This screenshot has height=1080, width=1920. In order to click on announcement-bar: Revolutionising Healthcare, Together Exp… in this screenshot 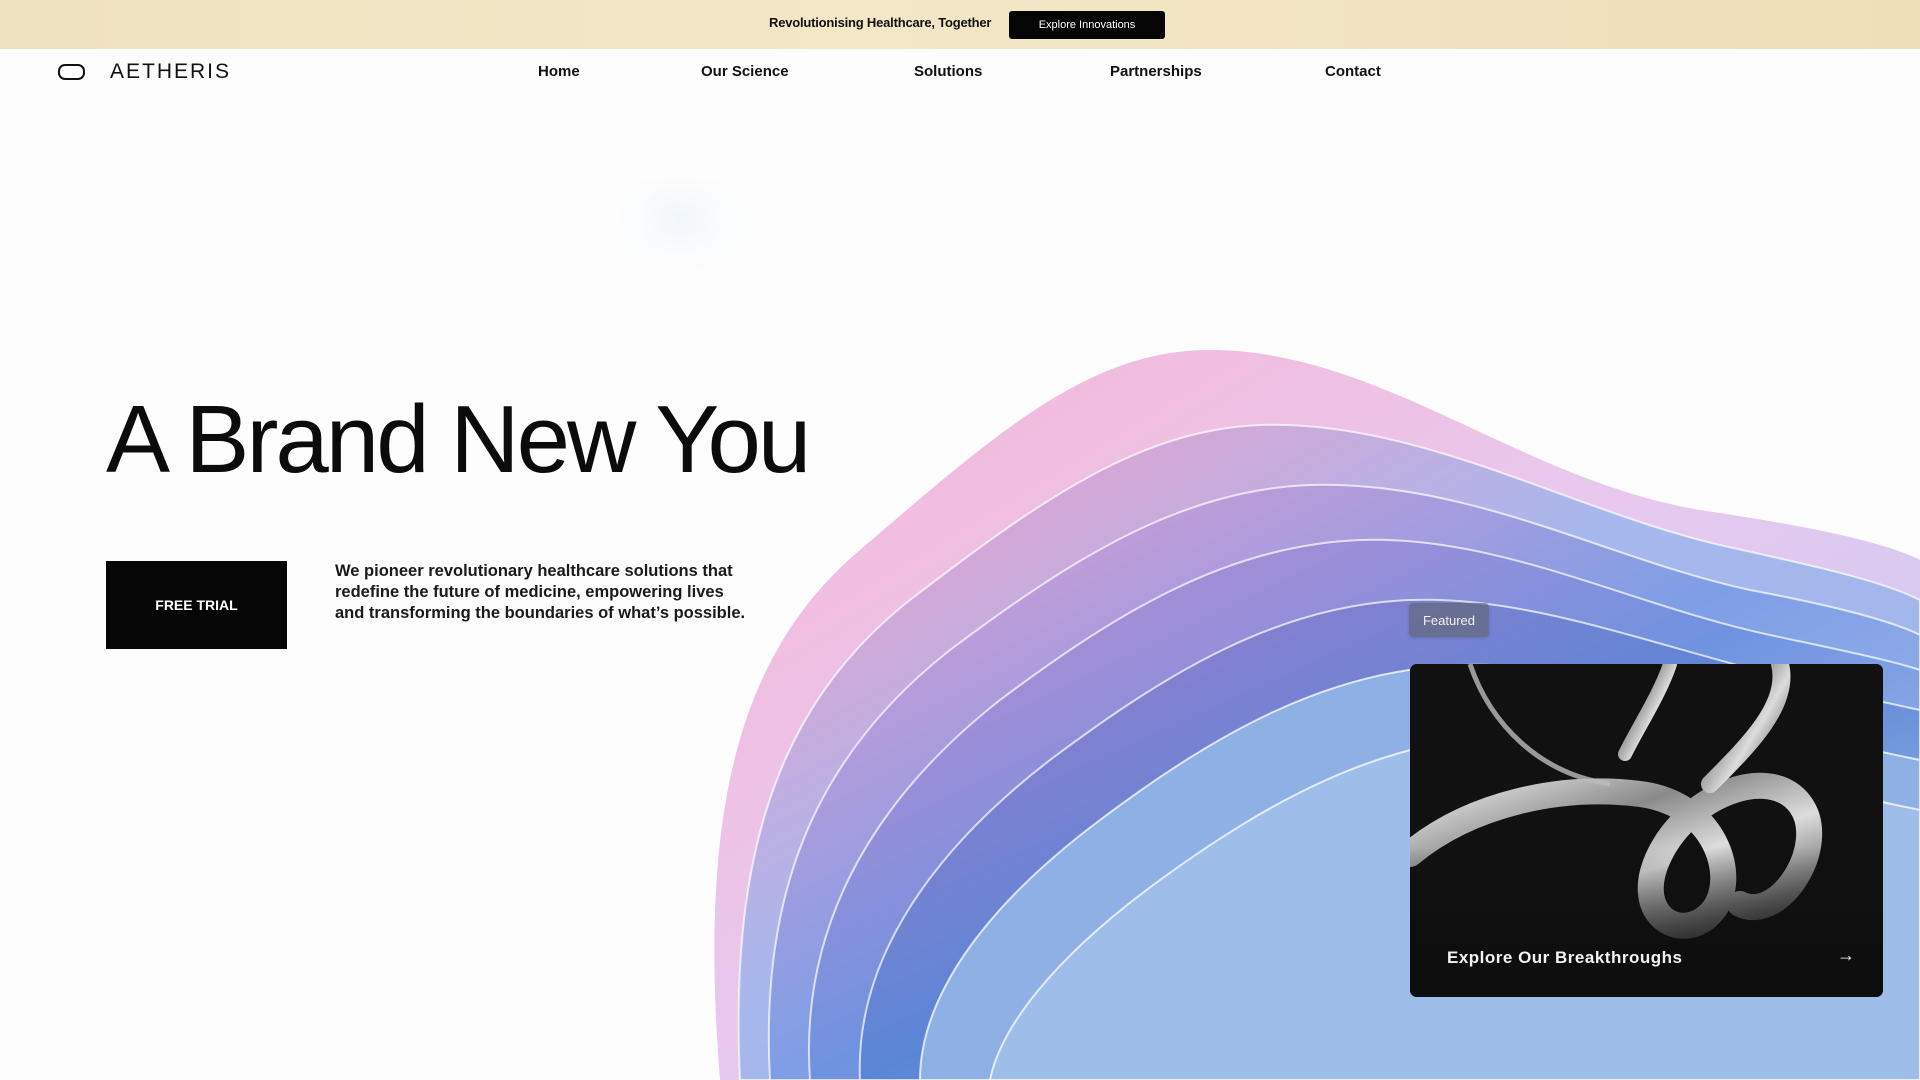, I will do `click(960, 24)`.